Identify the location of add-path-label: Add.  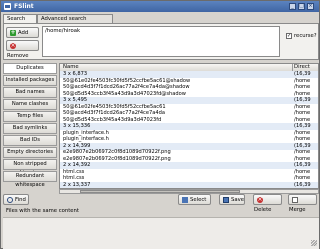
(23, 33).